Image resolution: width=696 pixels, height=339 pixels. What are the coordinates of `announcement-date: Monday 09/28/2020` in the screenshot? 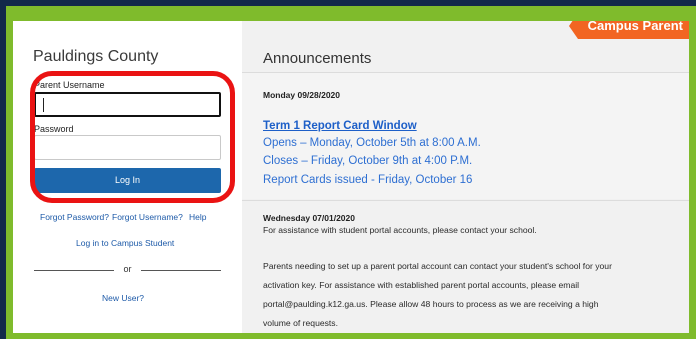 It's located at (302, 95).